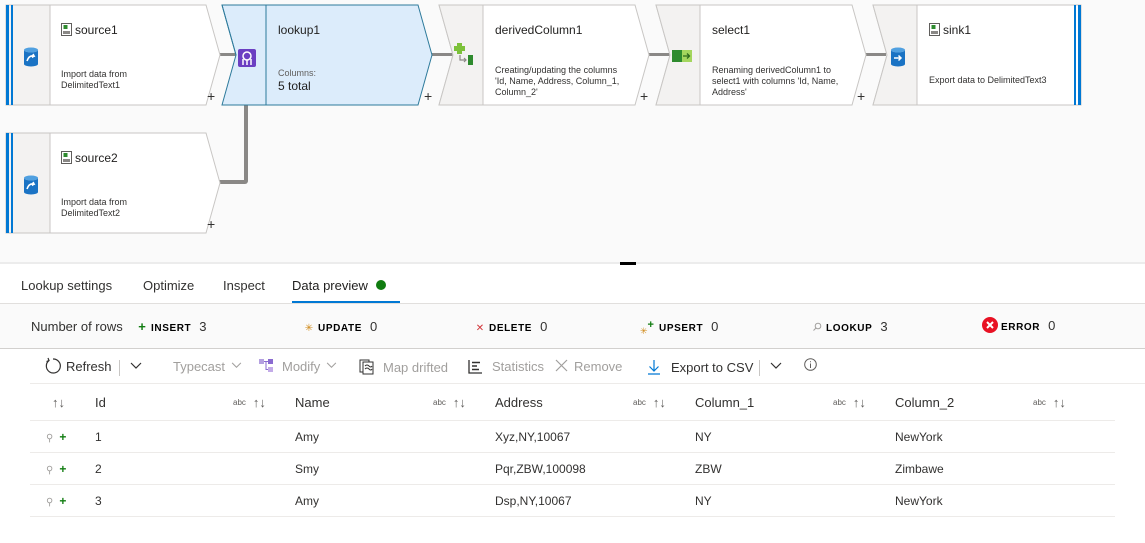 The image size is (1145, 543). Describe the element at coordinates (775, 81) in the screenshot. I see `desc-line: select1 with columns 'Id, Name,` at that location.